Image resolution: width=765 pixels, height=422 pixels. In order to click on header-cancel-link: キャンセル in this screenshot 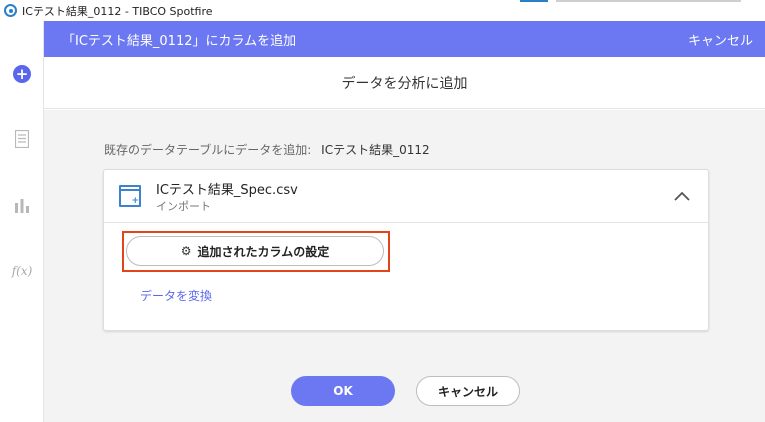, I will do `click(720, 39)`.